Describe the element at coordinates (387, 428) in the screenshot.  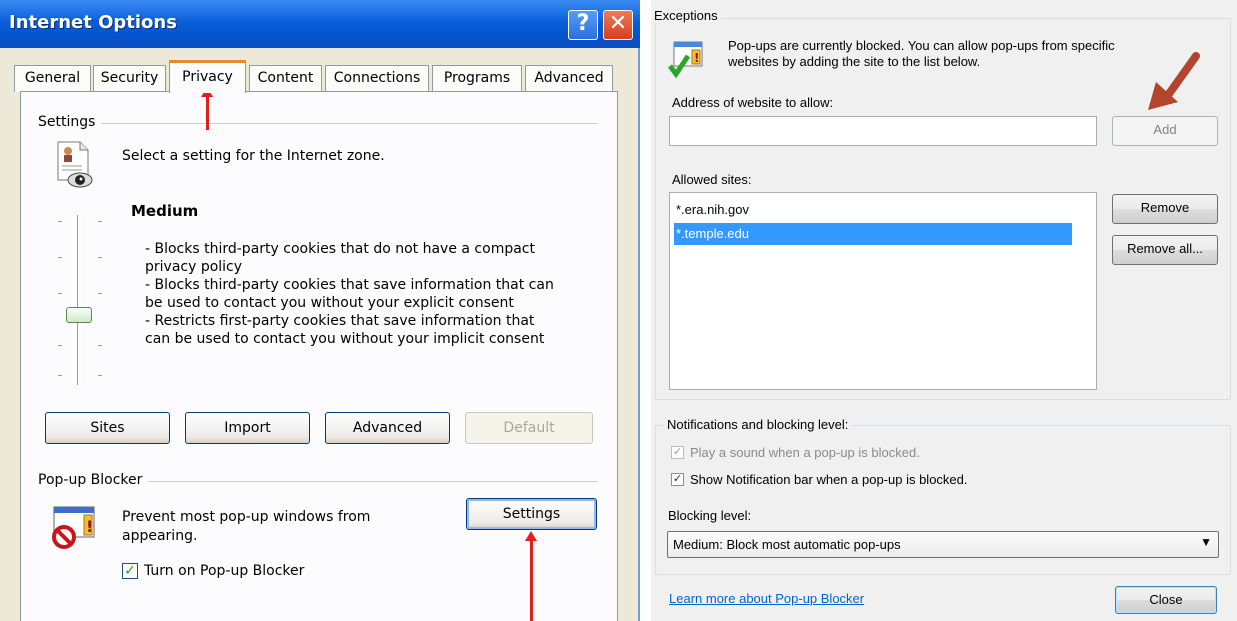
I see `advanced-button: Advanced` at that location.